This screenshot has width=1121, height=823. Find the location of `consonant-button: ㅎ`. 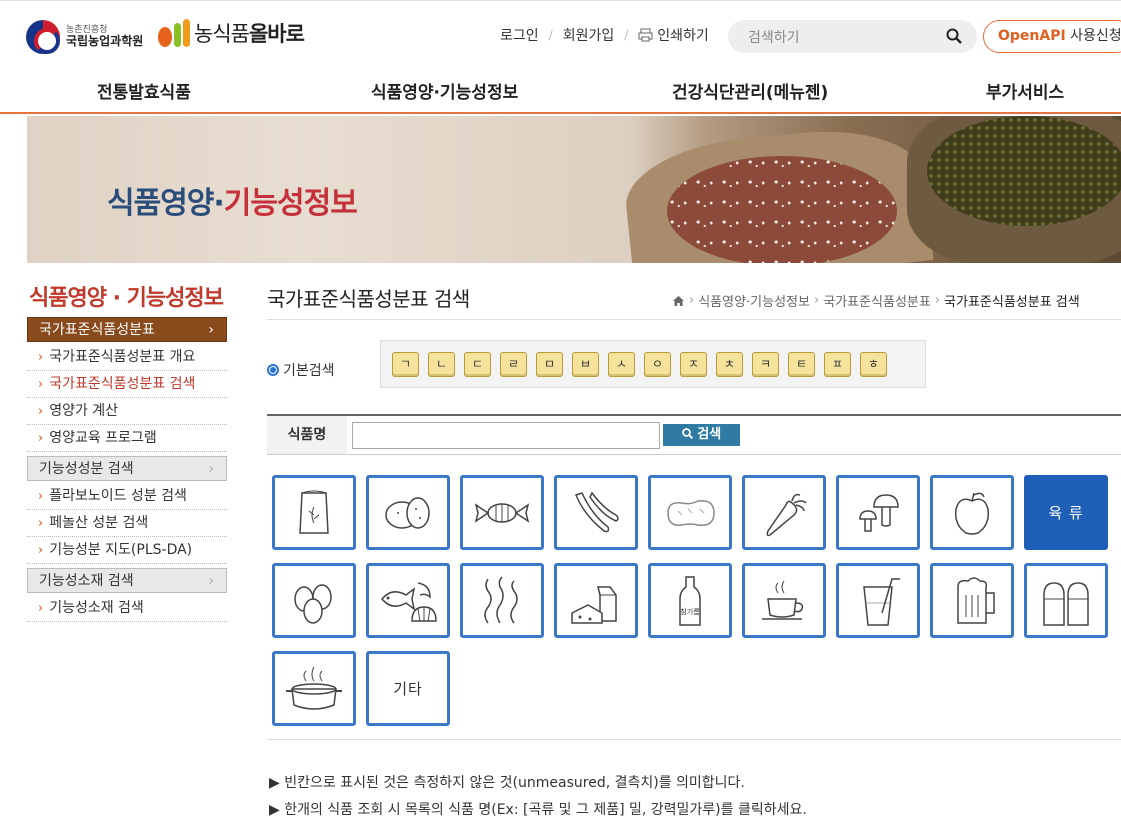

consonant-button: ㅎ is located at coordinates (873, 364).